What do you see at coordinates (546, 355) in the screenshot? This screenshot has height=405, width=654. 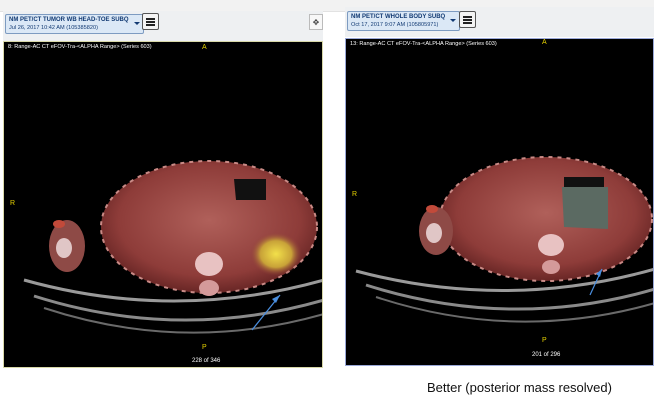 I see `right-slice-counter: 201 of 296` at bounding box center [546, 355].